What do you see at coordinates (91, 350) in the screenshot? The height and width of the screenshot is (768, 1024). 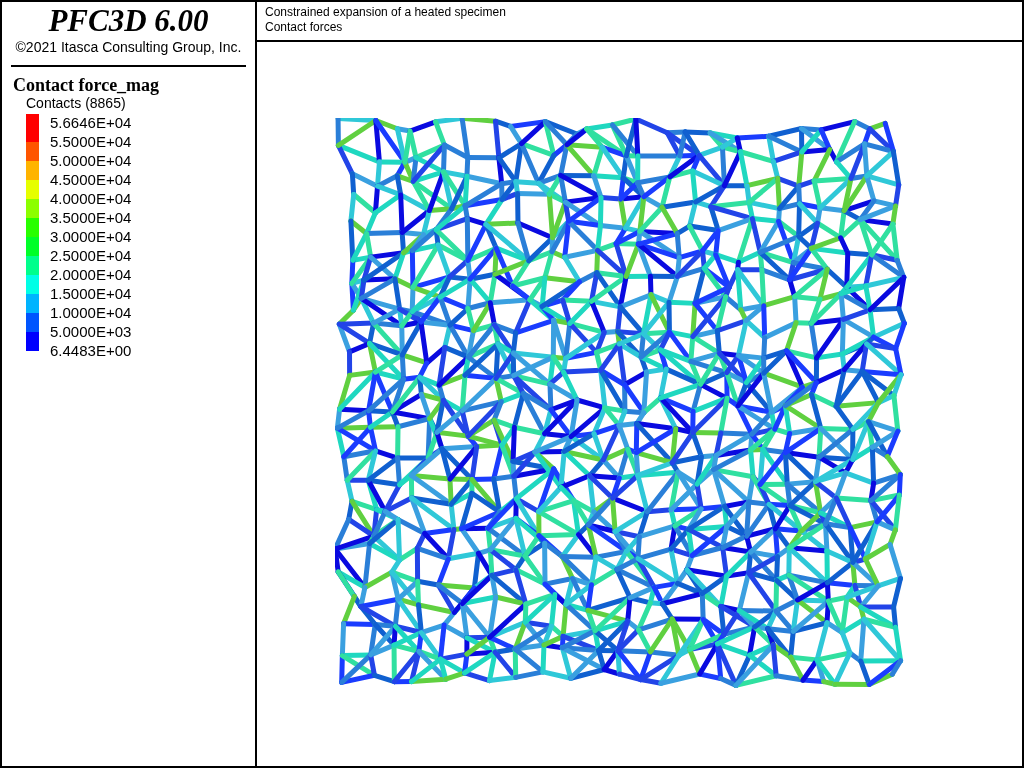 I see `legend-value: 6.4483E+00` at bounding box center [91, 350].